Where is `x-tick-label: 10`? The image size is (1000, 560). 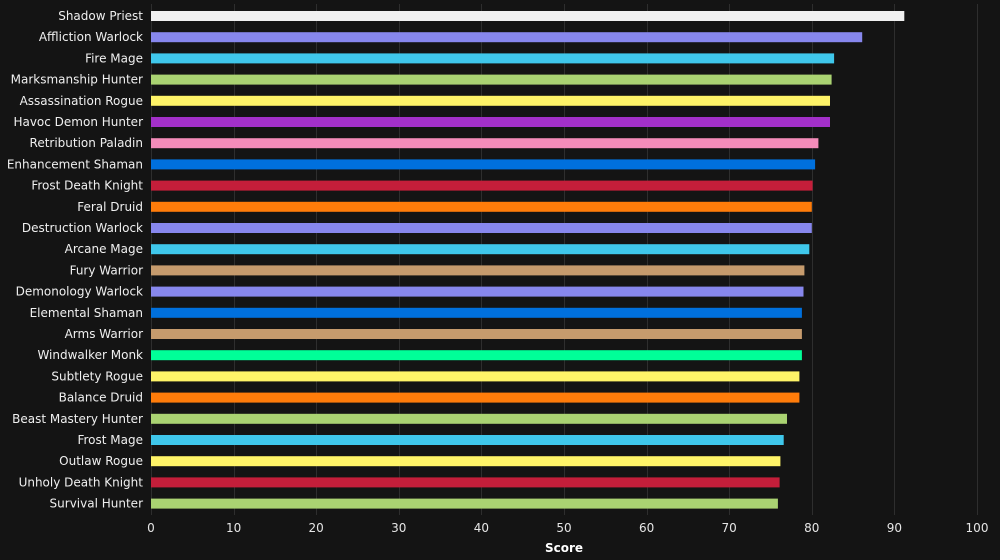
x-tick-label: 10 is located at coordinates (233, 528).